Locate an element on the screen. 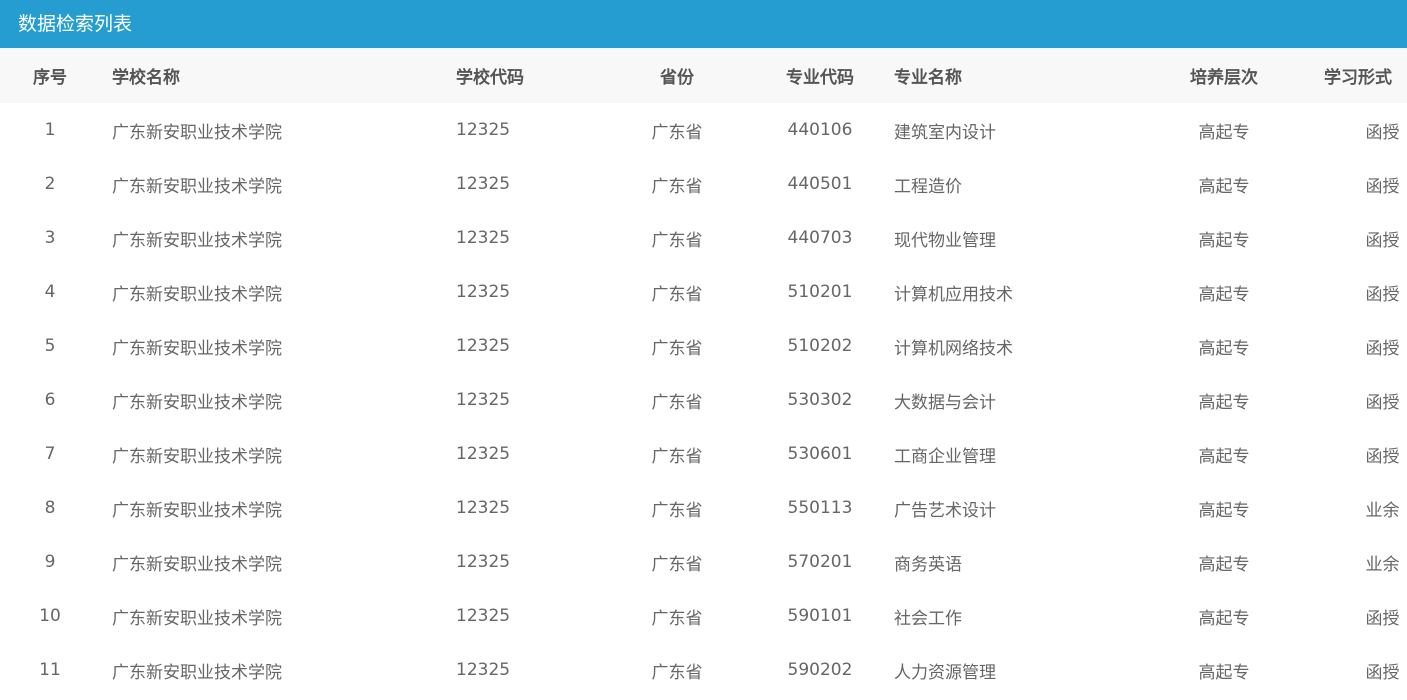 The width and height of the screenshot is (1407, 700). header-level: 培养层次 is located at coordinates (1224, 78).